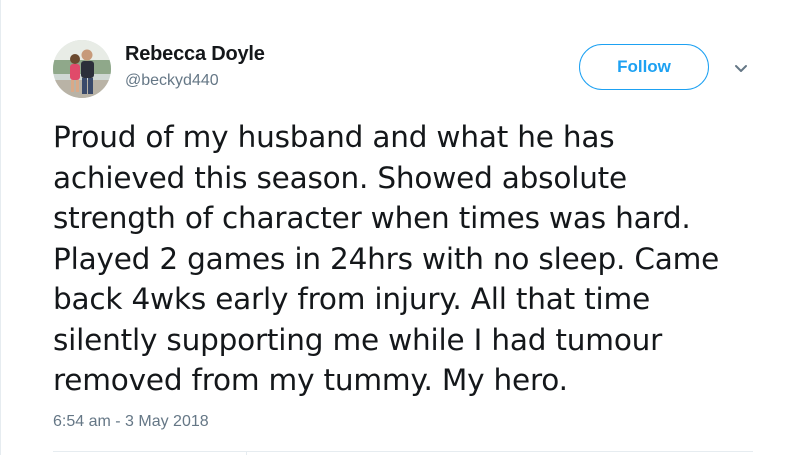 This screenshot has width=801, height=455. What do you see at coordinates (403, 451) in the screenshot?
I see `divider` at bounding box center [403, 451].